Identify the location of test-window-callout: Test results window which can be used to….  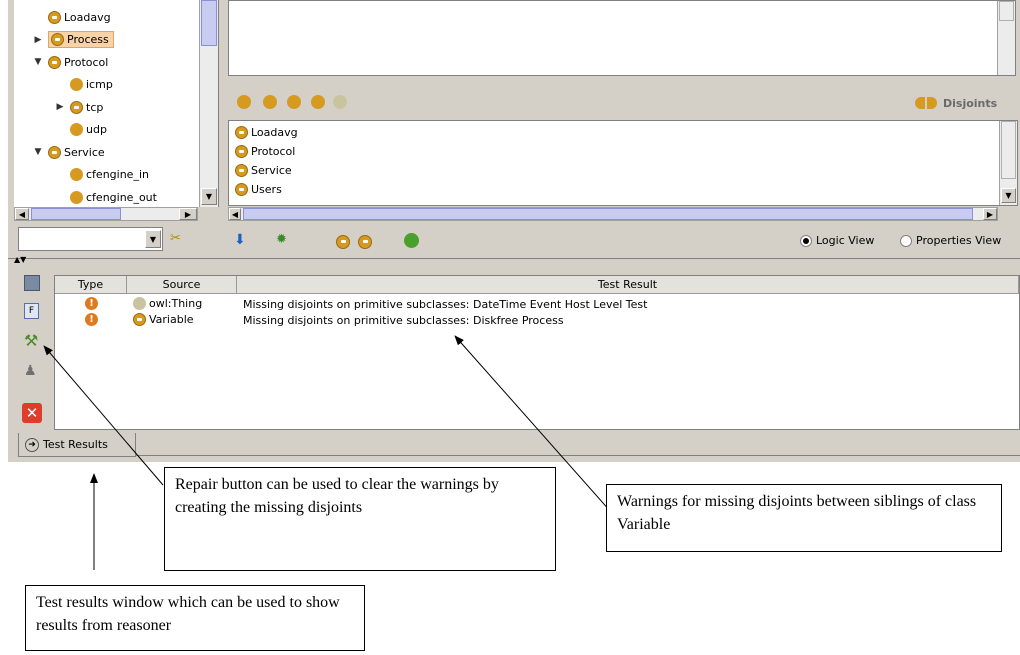
(195, 618).